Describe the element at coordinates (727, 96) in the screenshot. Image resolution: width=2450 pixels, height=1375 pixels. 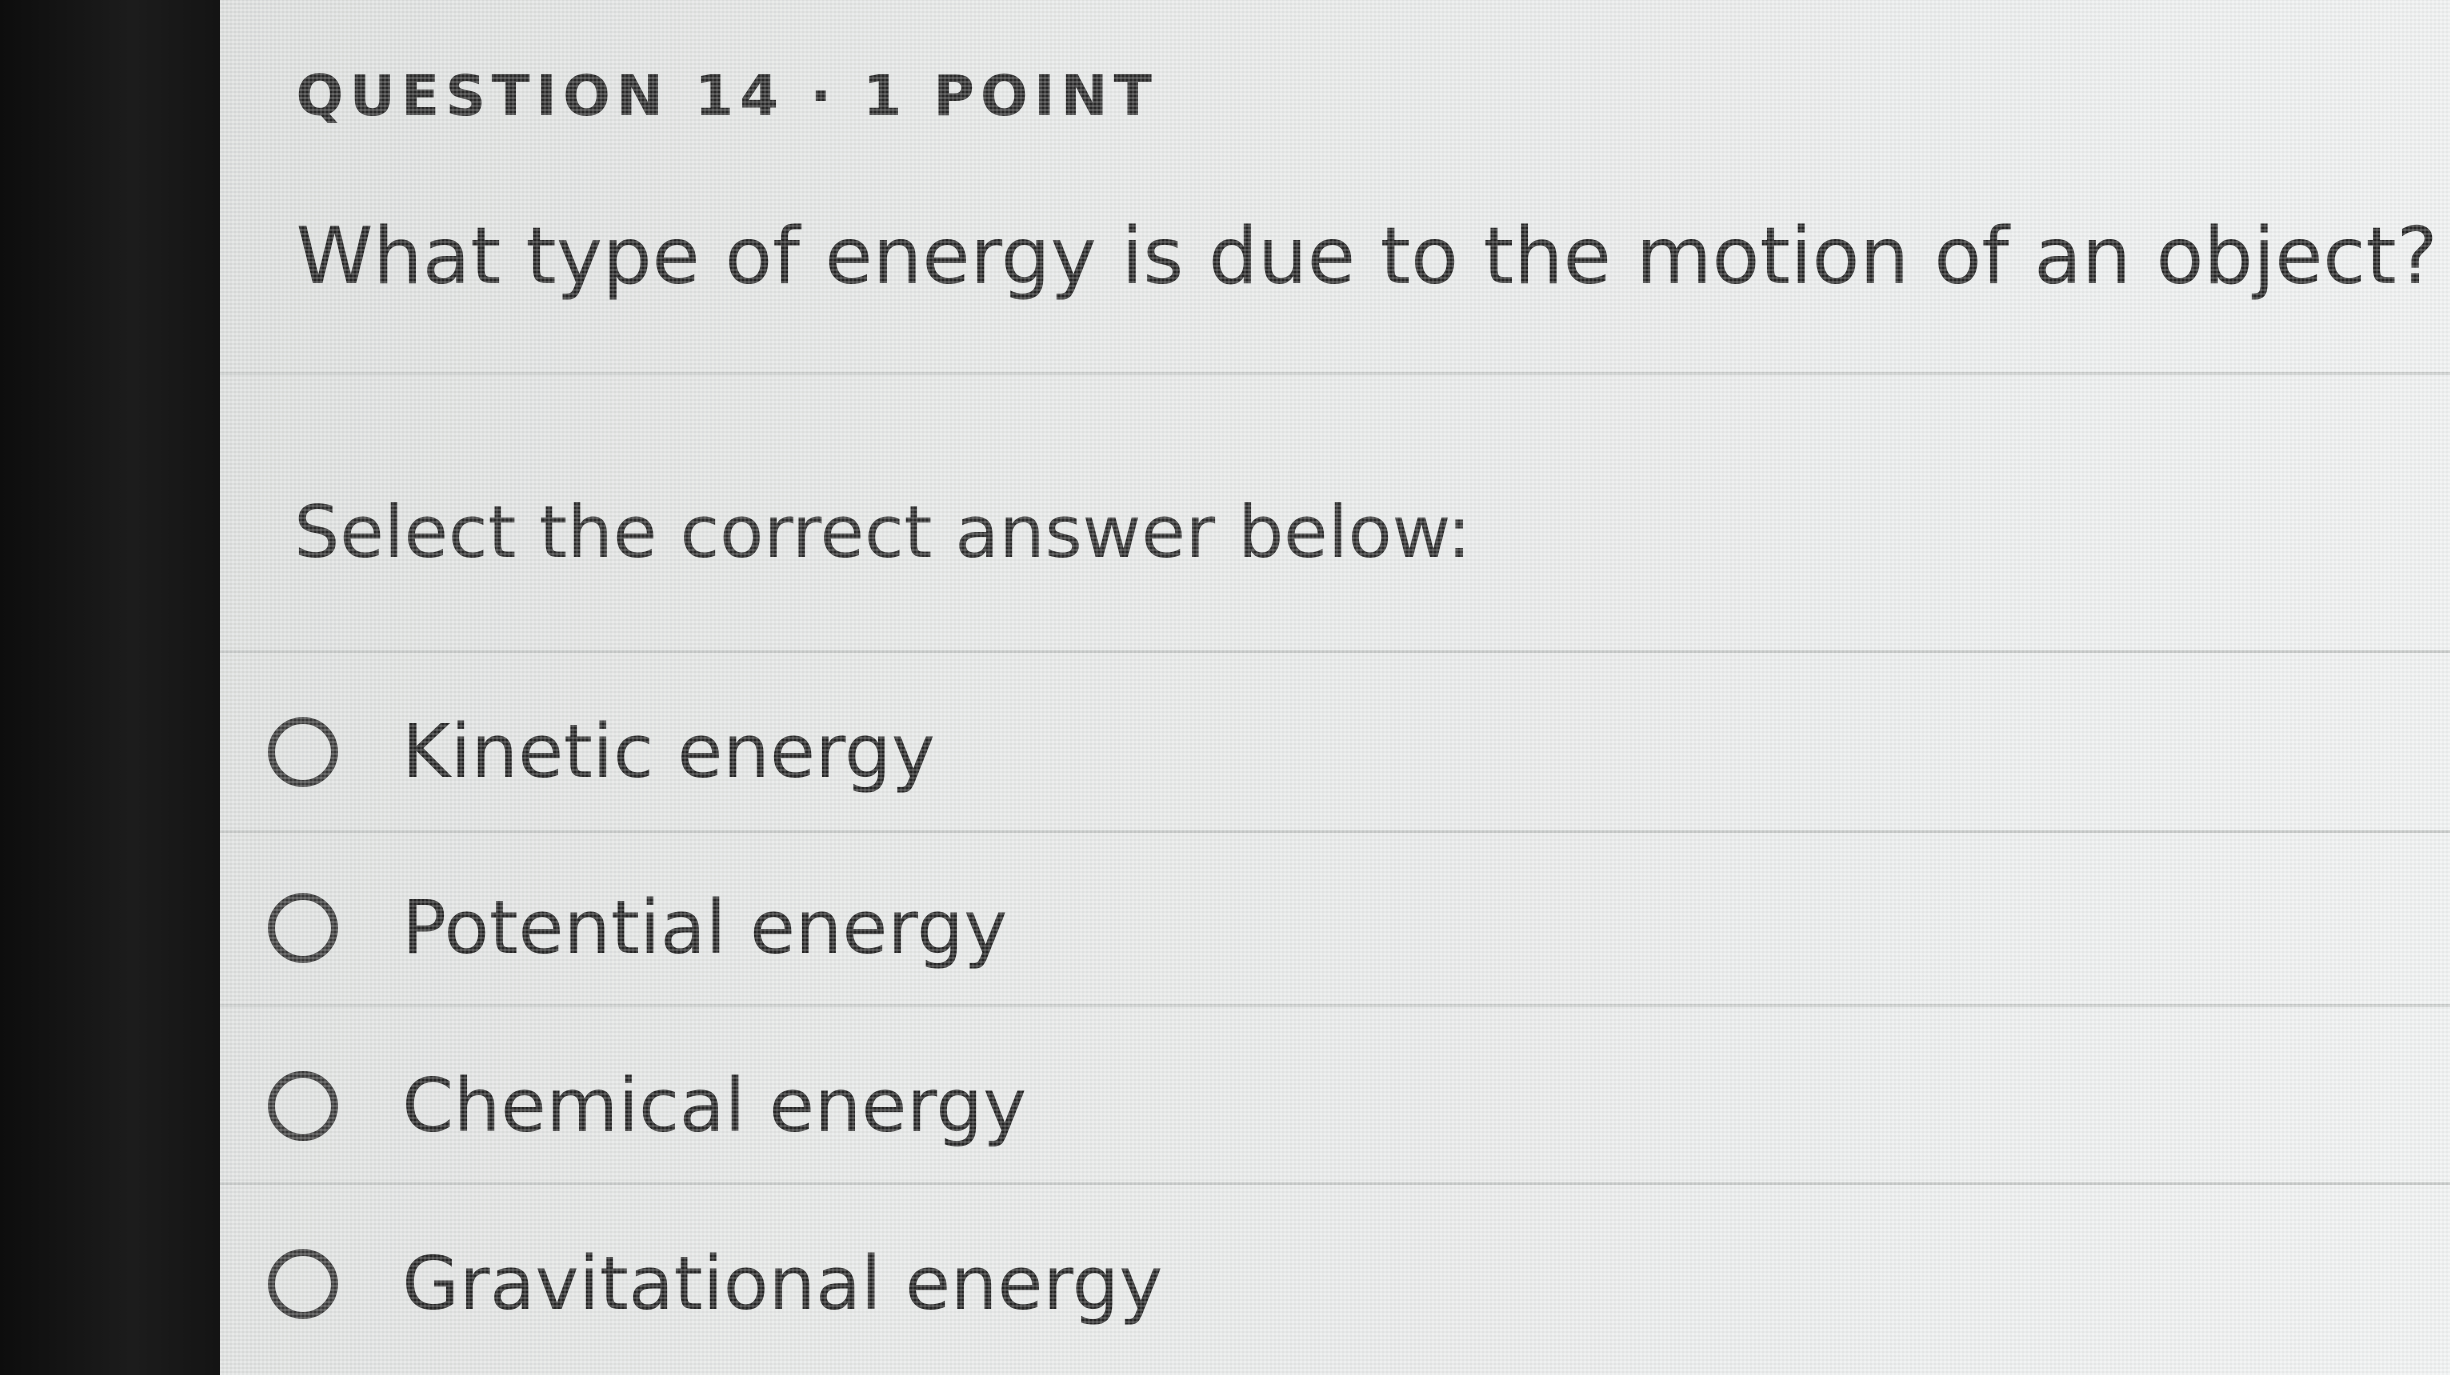
I see `question-header: QUESTION 14 · 1 POINT` at that location.